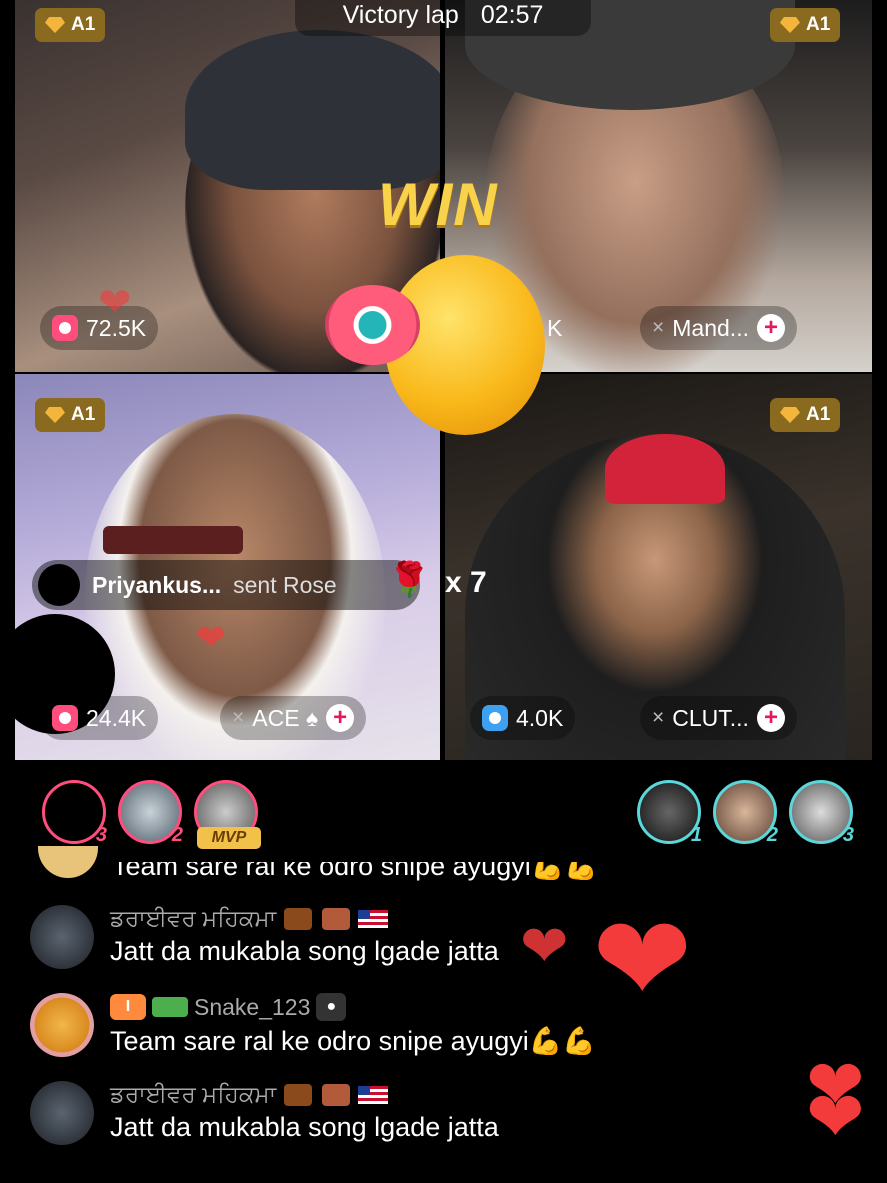 The image size is (887, 1183). Describe the element at coordinates (285, 717) in the screenshot. I see `opponent-name: ACE ♠` at that location.